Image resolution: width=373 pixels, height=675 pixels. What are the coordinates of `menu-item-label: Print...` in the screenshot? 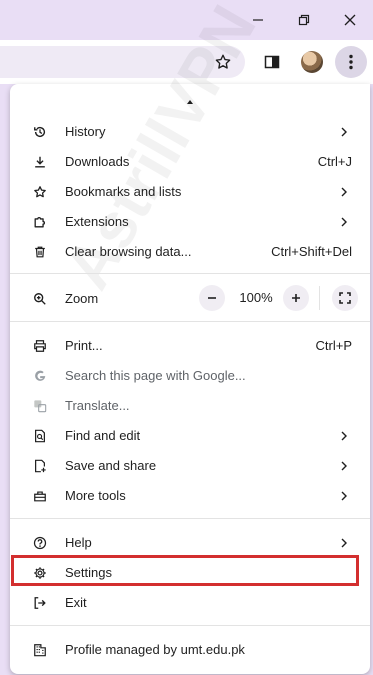 It's located at (84, 345).